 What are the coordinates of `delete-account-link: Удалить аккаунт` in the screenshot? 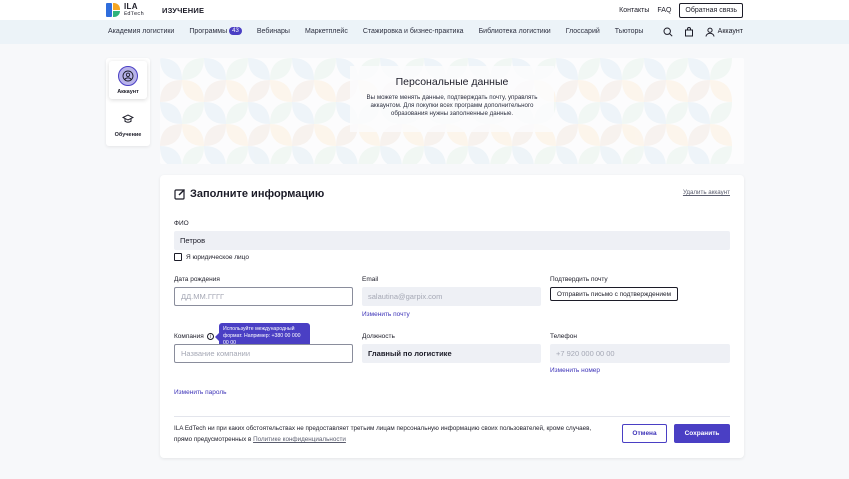 It's located at (706, 192).